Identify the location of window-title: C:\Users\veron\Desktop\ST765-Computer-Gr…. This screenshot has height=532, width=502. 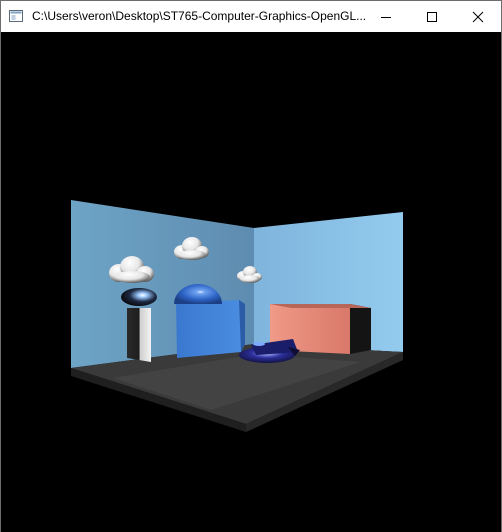
(199, 16).